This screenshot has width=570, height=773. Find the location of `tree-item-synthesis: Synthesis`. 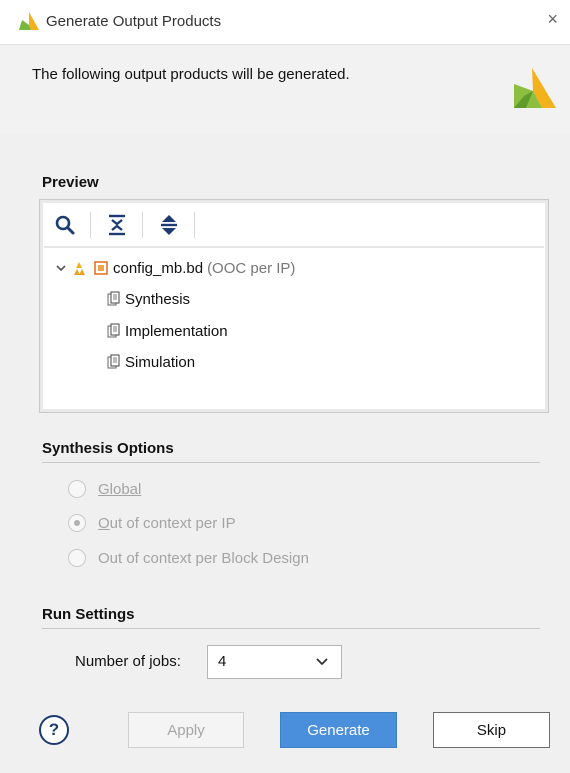

tree-item-synthesis: Synthesis is located at coordinates (148, 299).